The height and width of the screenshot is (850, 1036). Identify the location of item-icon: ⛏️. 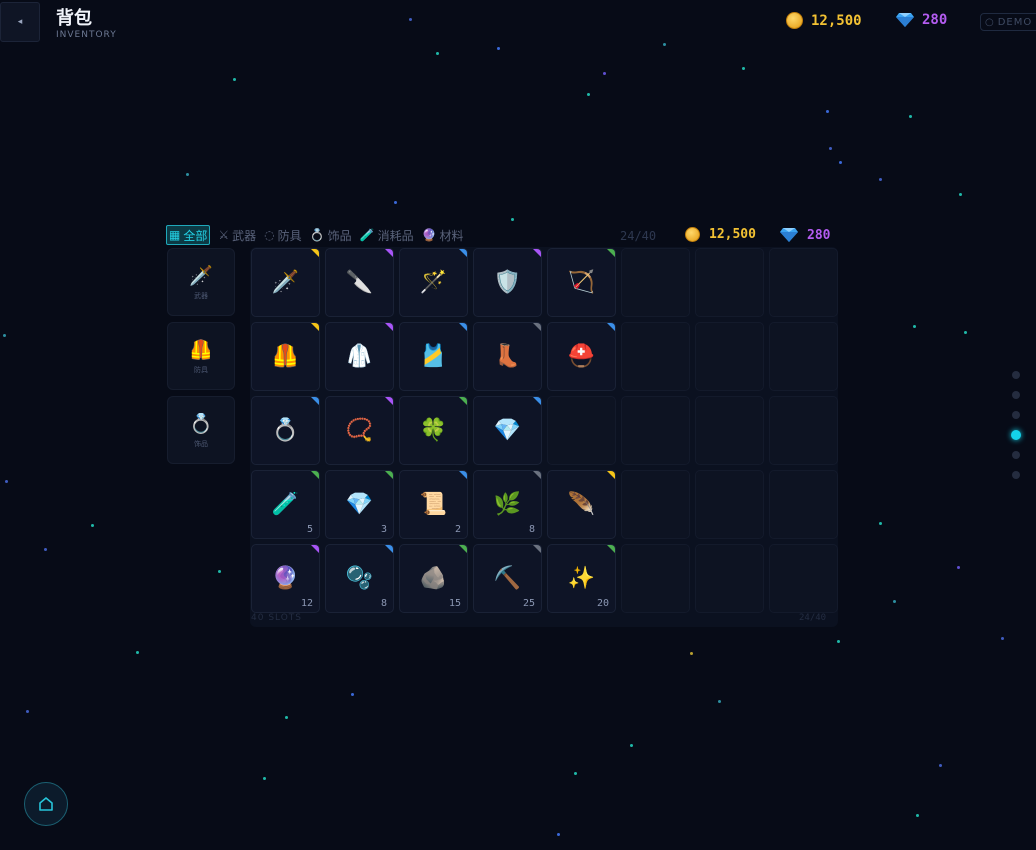
(507, 578).